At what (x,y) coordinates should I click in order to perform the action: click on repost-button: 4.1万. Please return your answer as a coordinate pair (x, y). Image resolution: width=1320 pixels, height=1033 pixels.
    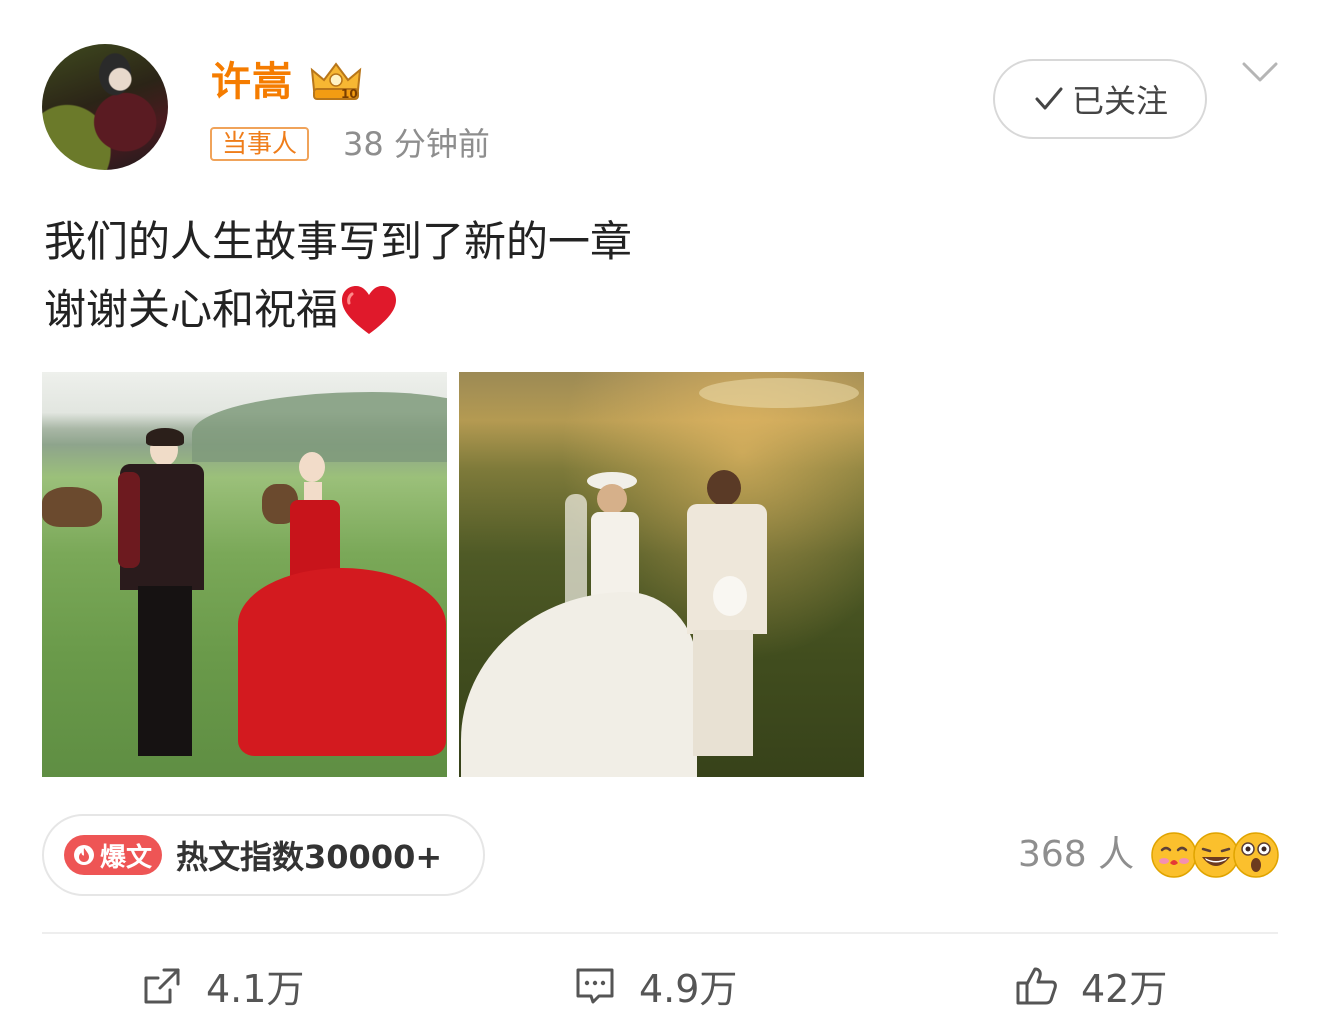
    Looking at the image, I should click on (222, 985).